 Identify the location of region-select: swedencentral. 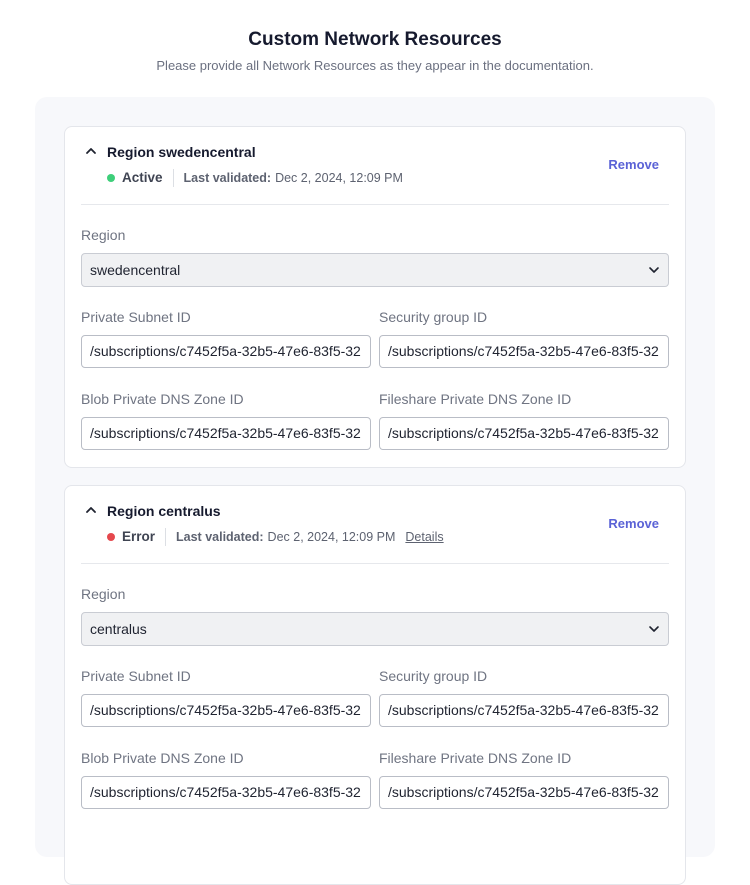
(375, 270).